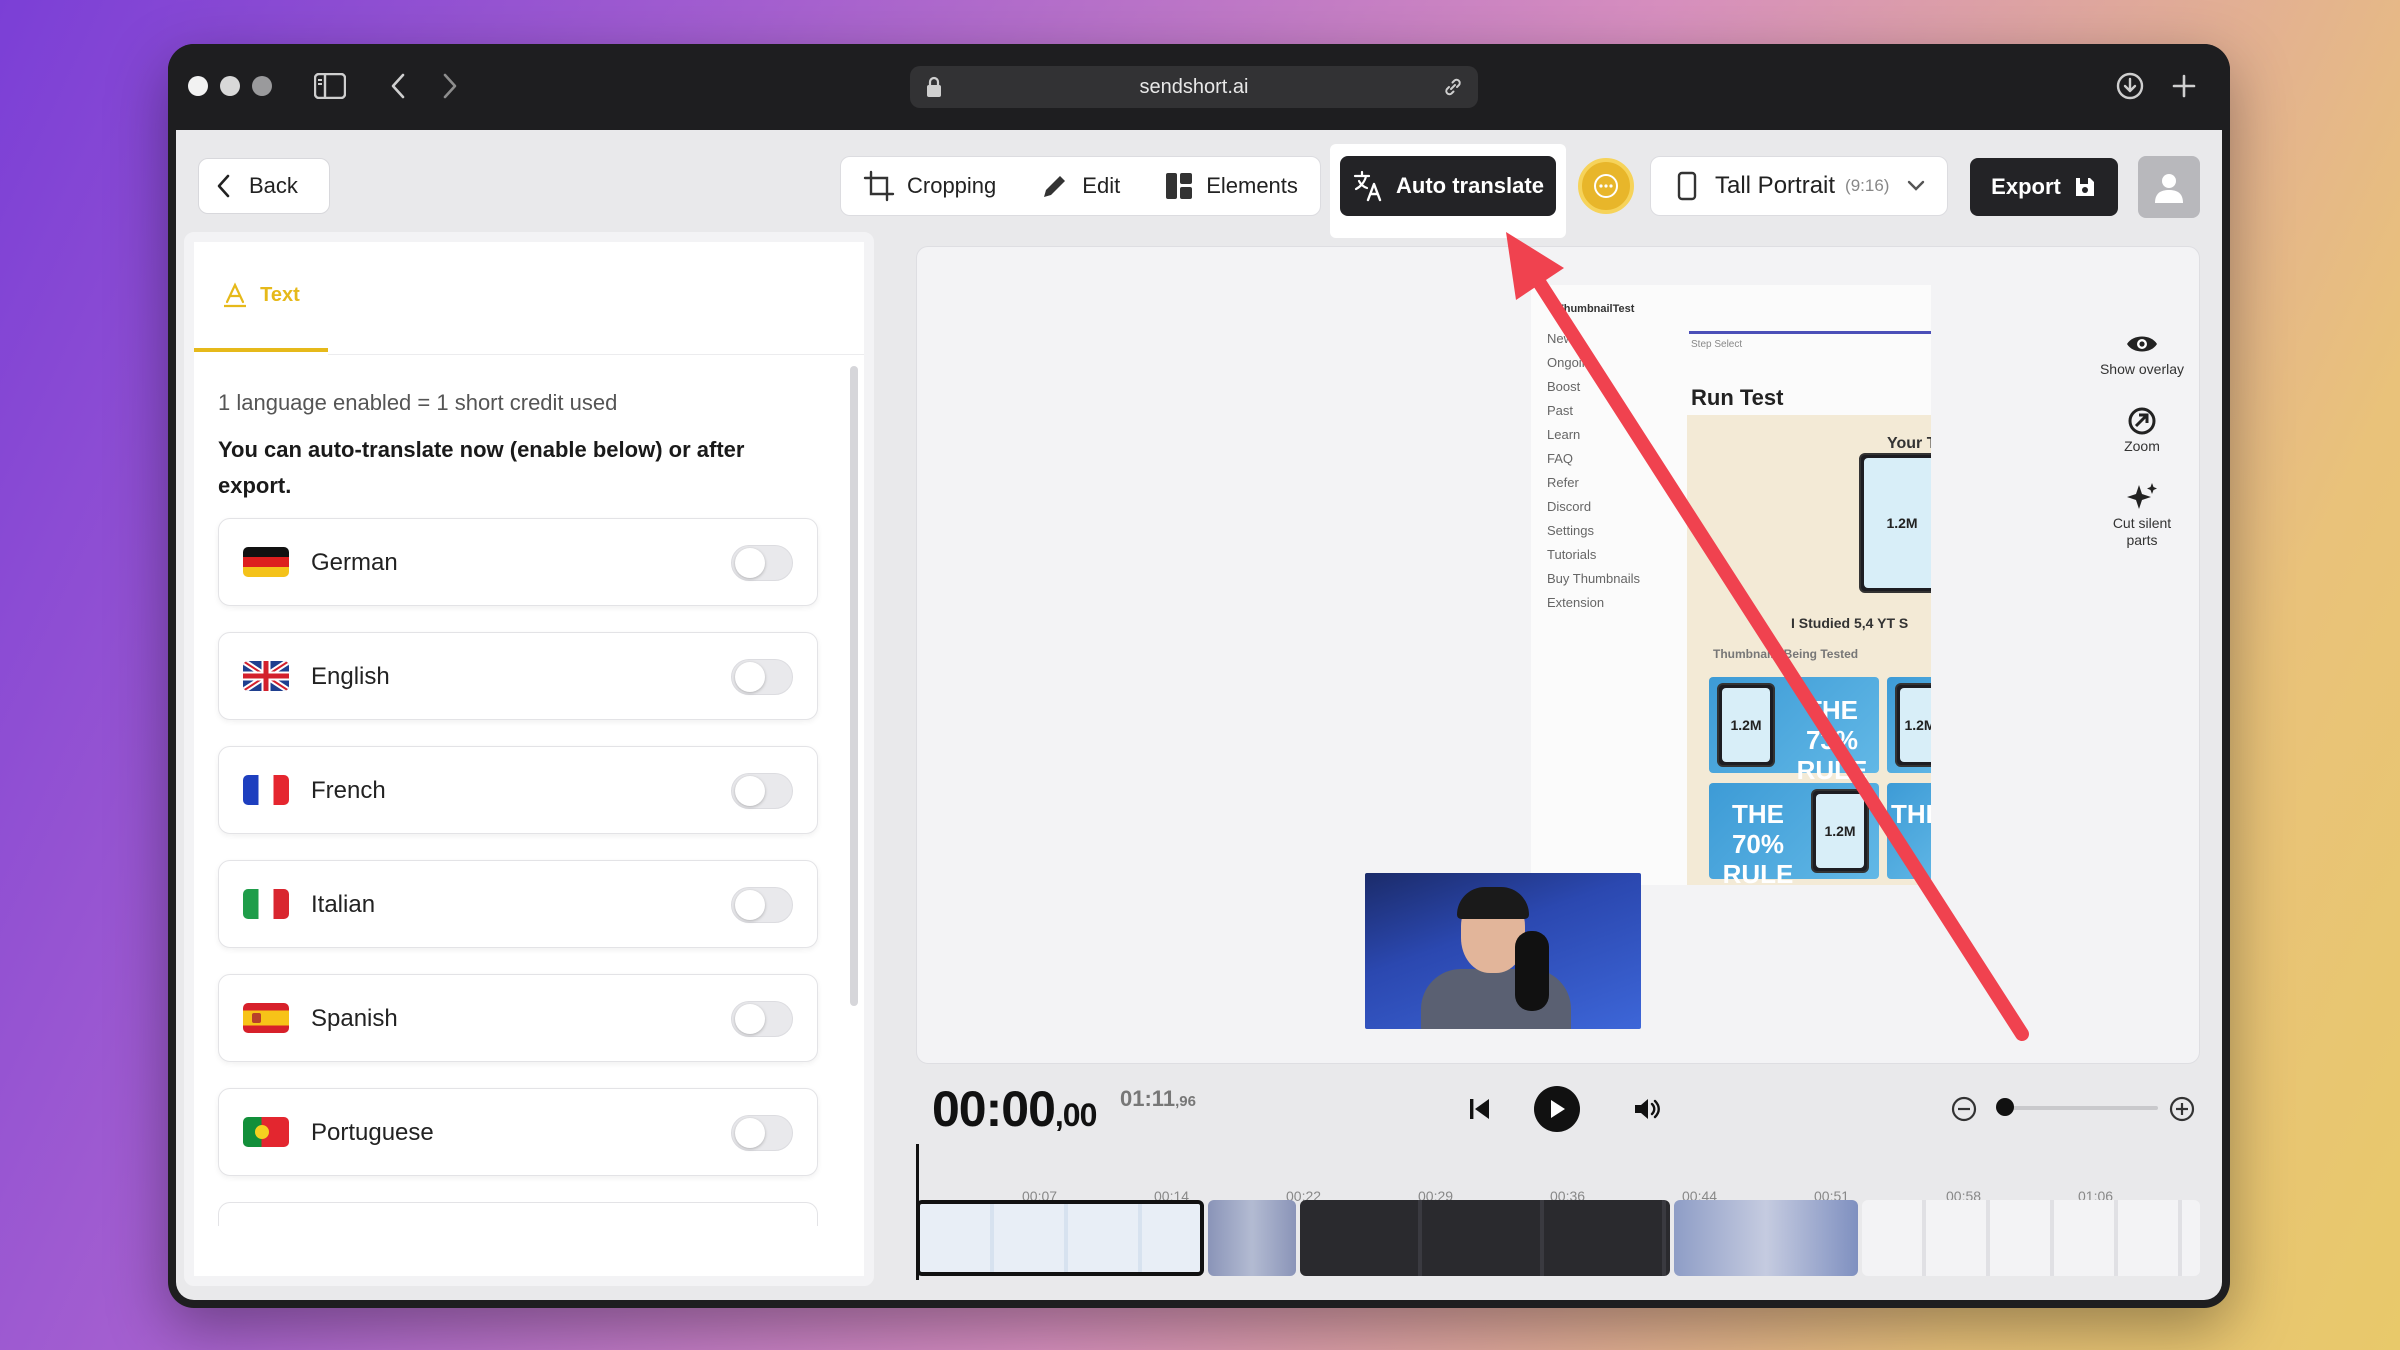 This screenshot has height=1350, width=2400. I want to click on user-avatar-button, so click(2169, 187).